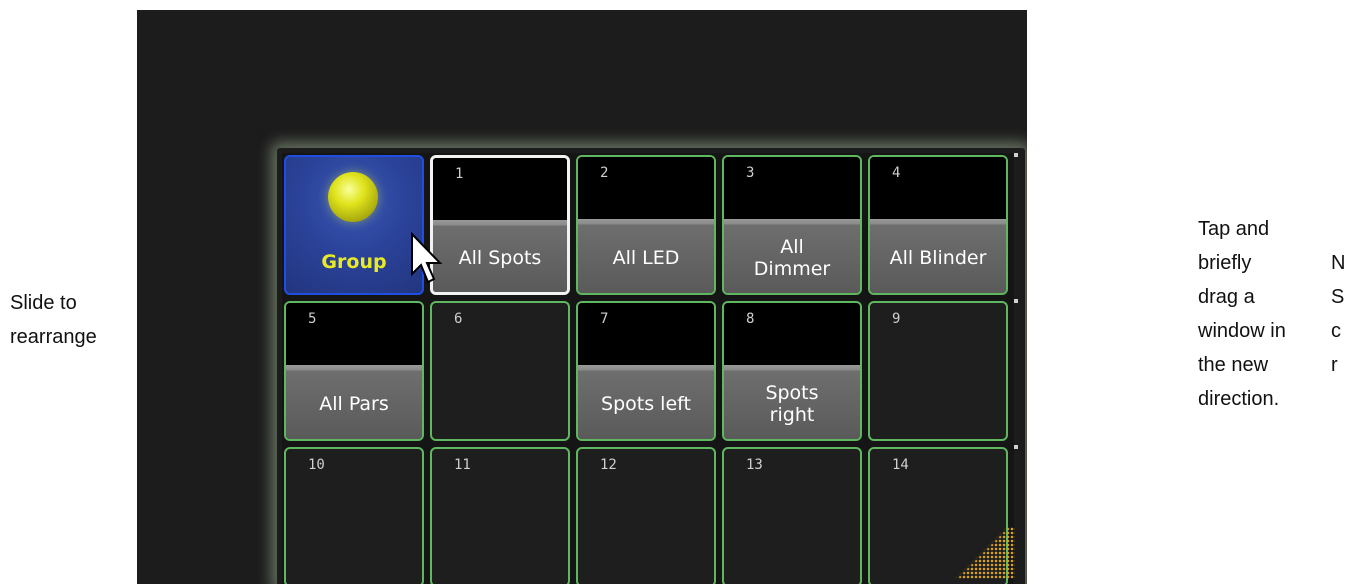 The height and width of the screenshot is (584, 1345). What do you see at coordinates (750, 319) in the screenshot?
I see `cell-number: 8` at bounding box center [750, 319].